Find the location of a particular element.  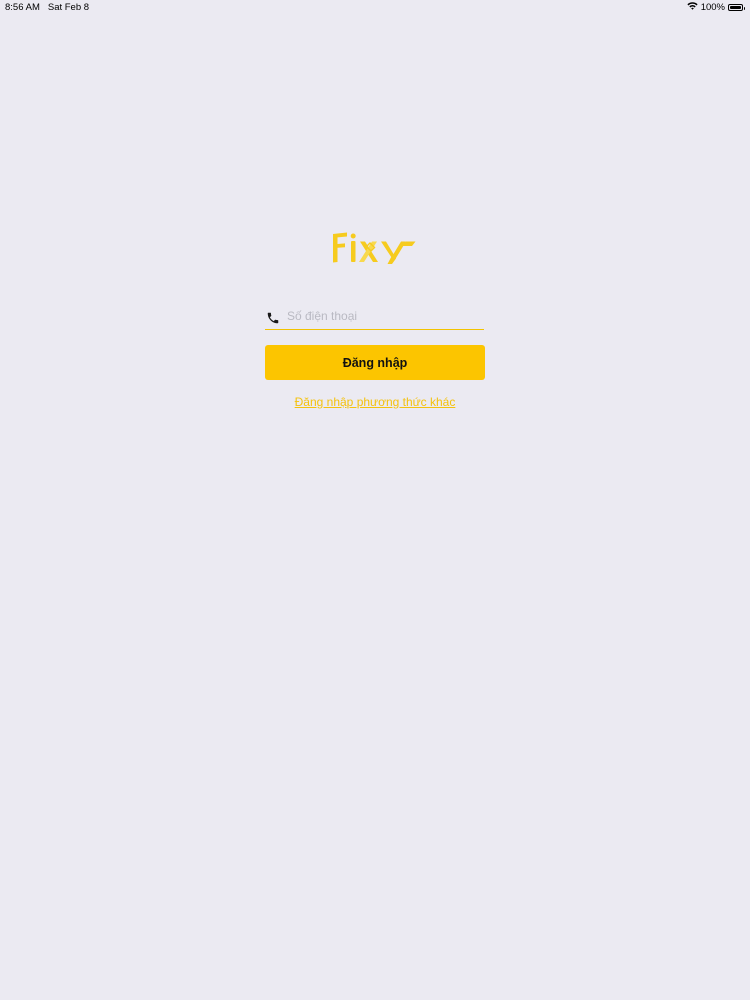

battery-icon is located at coordinates (736, 7).